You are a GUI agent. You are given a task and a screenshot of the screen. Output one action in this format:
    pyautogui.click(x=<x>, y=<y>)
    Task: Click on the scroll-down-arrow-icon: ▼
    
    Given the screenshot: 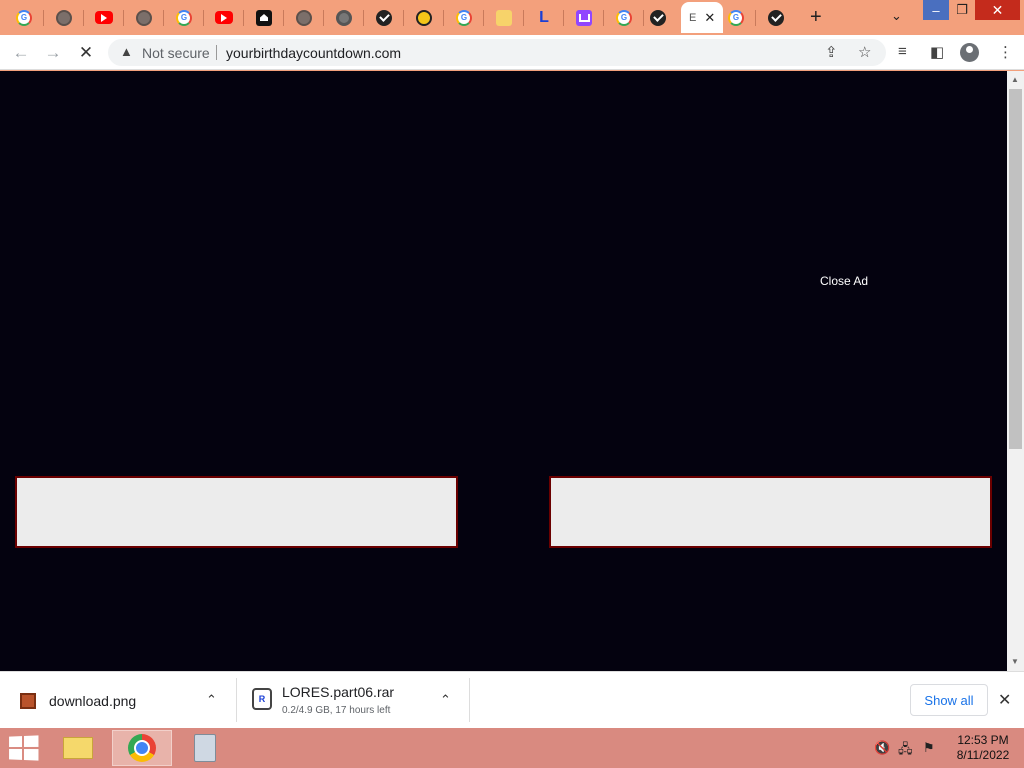 What is the action you would take?
    pyautogui.click(x=1015, y=661)
    